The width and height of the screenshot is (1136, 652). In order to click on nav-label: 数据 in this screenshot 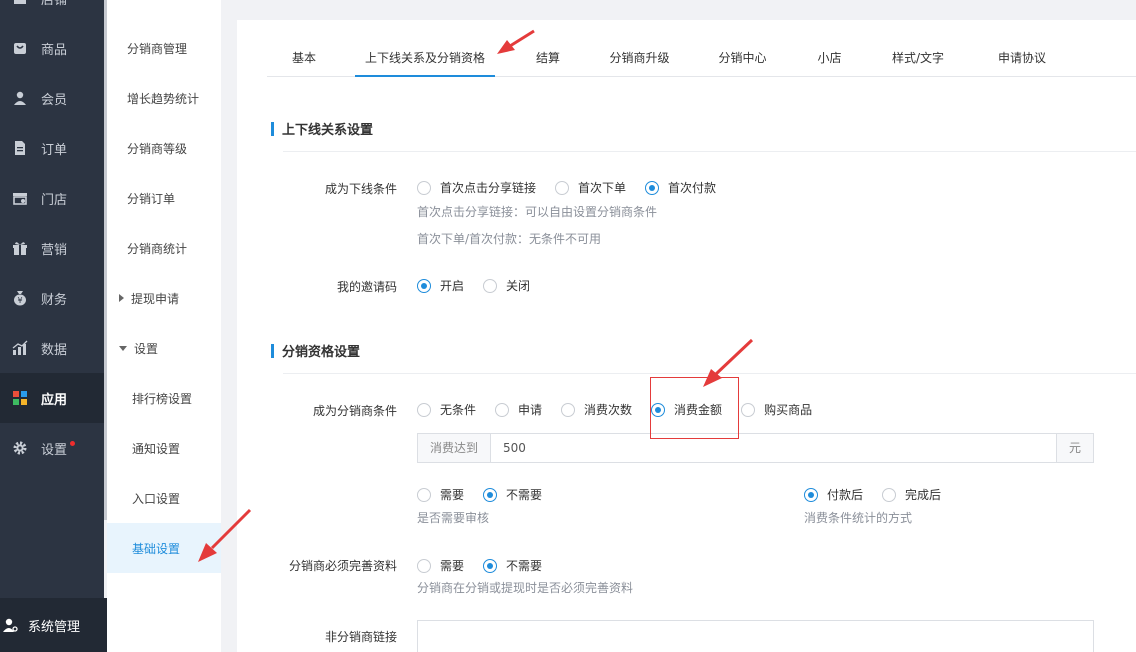, I will do `click(54, 350)`.